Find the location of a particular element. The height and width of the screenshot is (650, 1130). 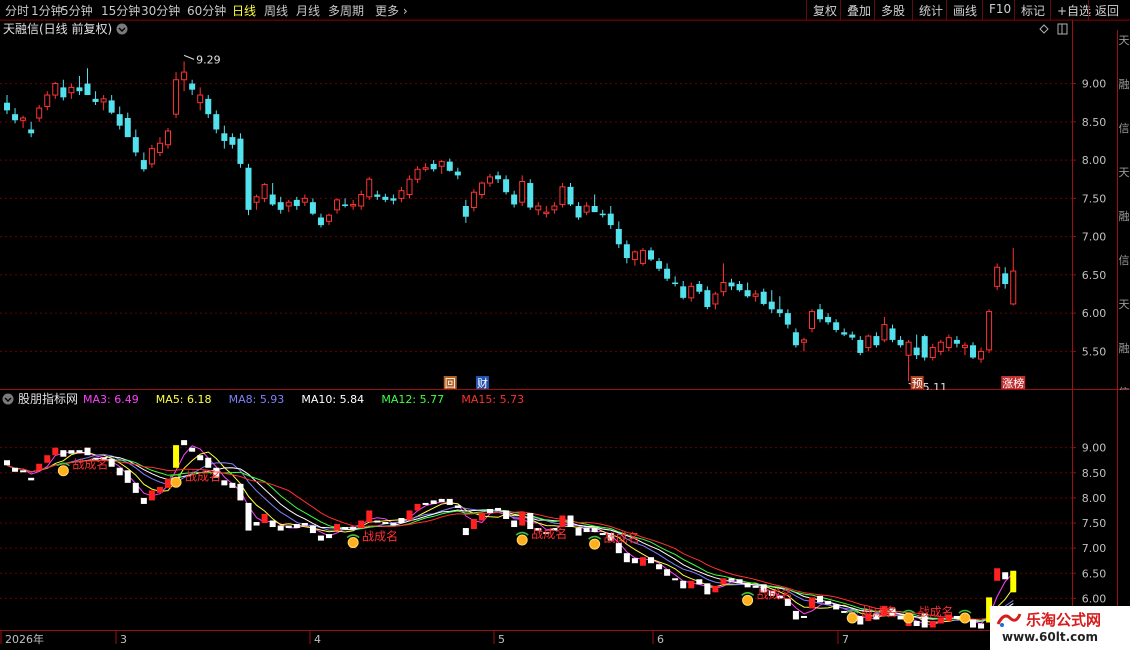

diamond-icon is located at coordinates (1044, 29).